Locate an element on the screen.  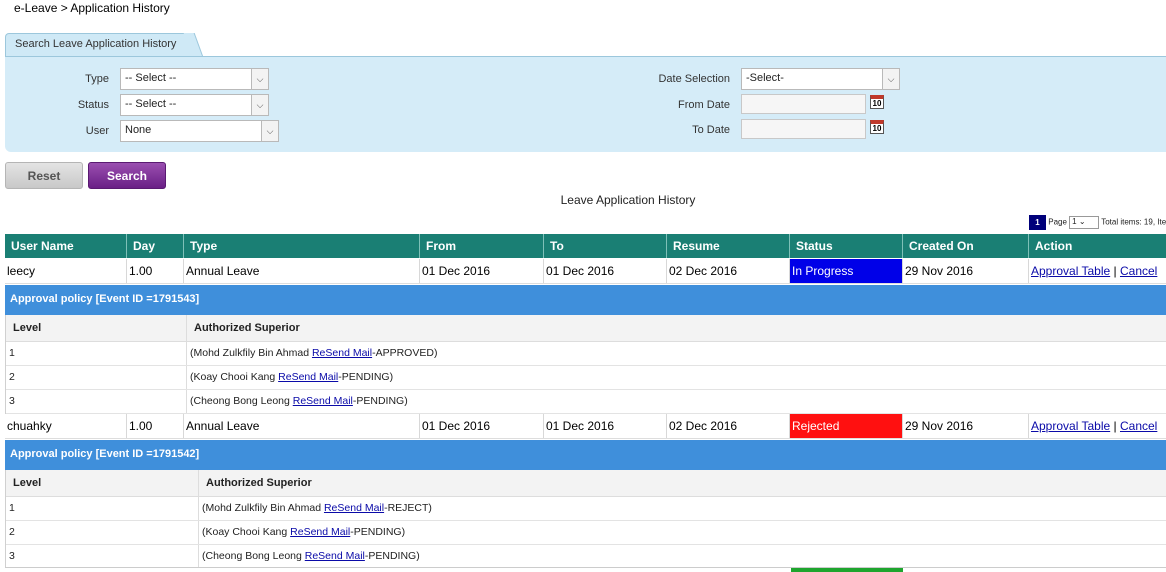
pager: 1 Page 1 ⌄ Total items: 19, Ite is located at coordinates (1097, 223).